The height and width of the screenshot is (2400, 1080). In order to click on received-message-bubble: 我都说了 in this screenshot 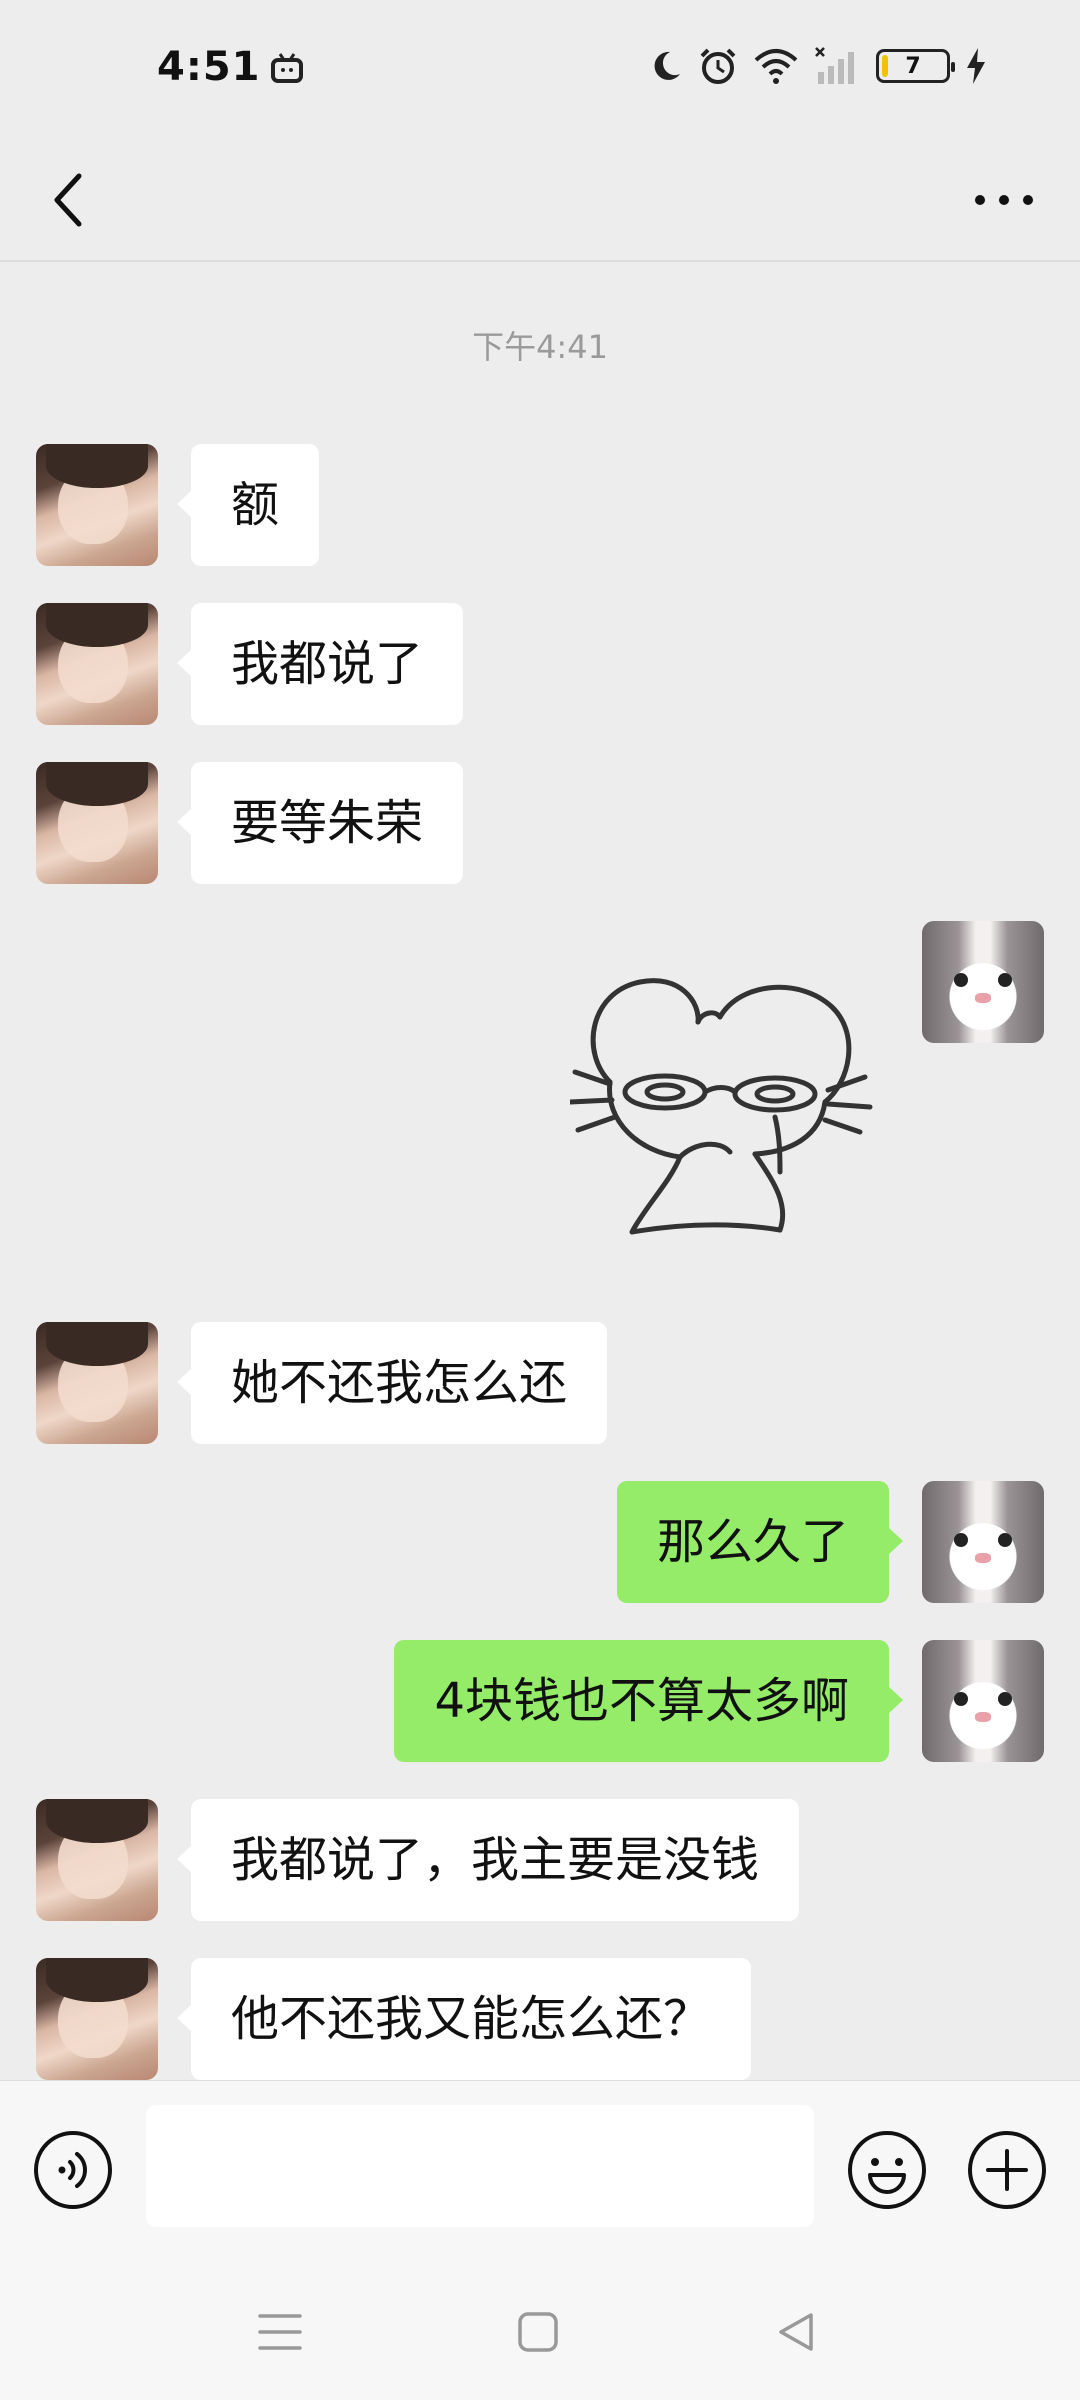, I will do `click(320, 664)`.